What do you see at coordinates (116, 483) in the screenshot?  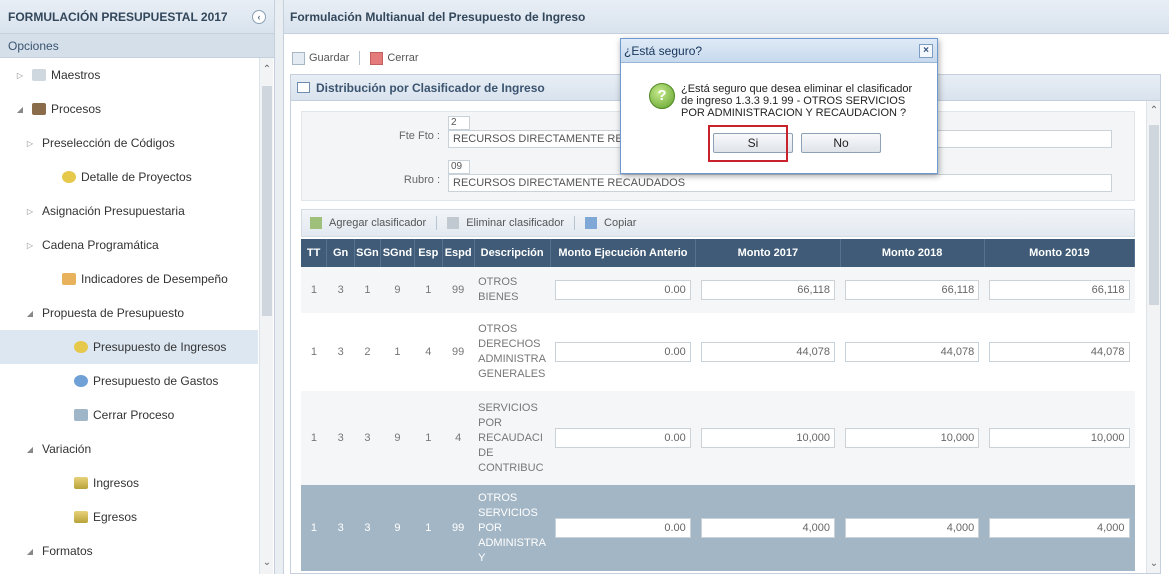 I see `tree-item-label: Ingresos` at bounding box center [116, 483].